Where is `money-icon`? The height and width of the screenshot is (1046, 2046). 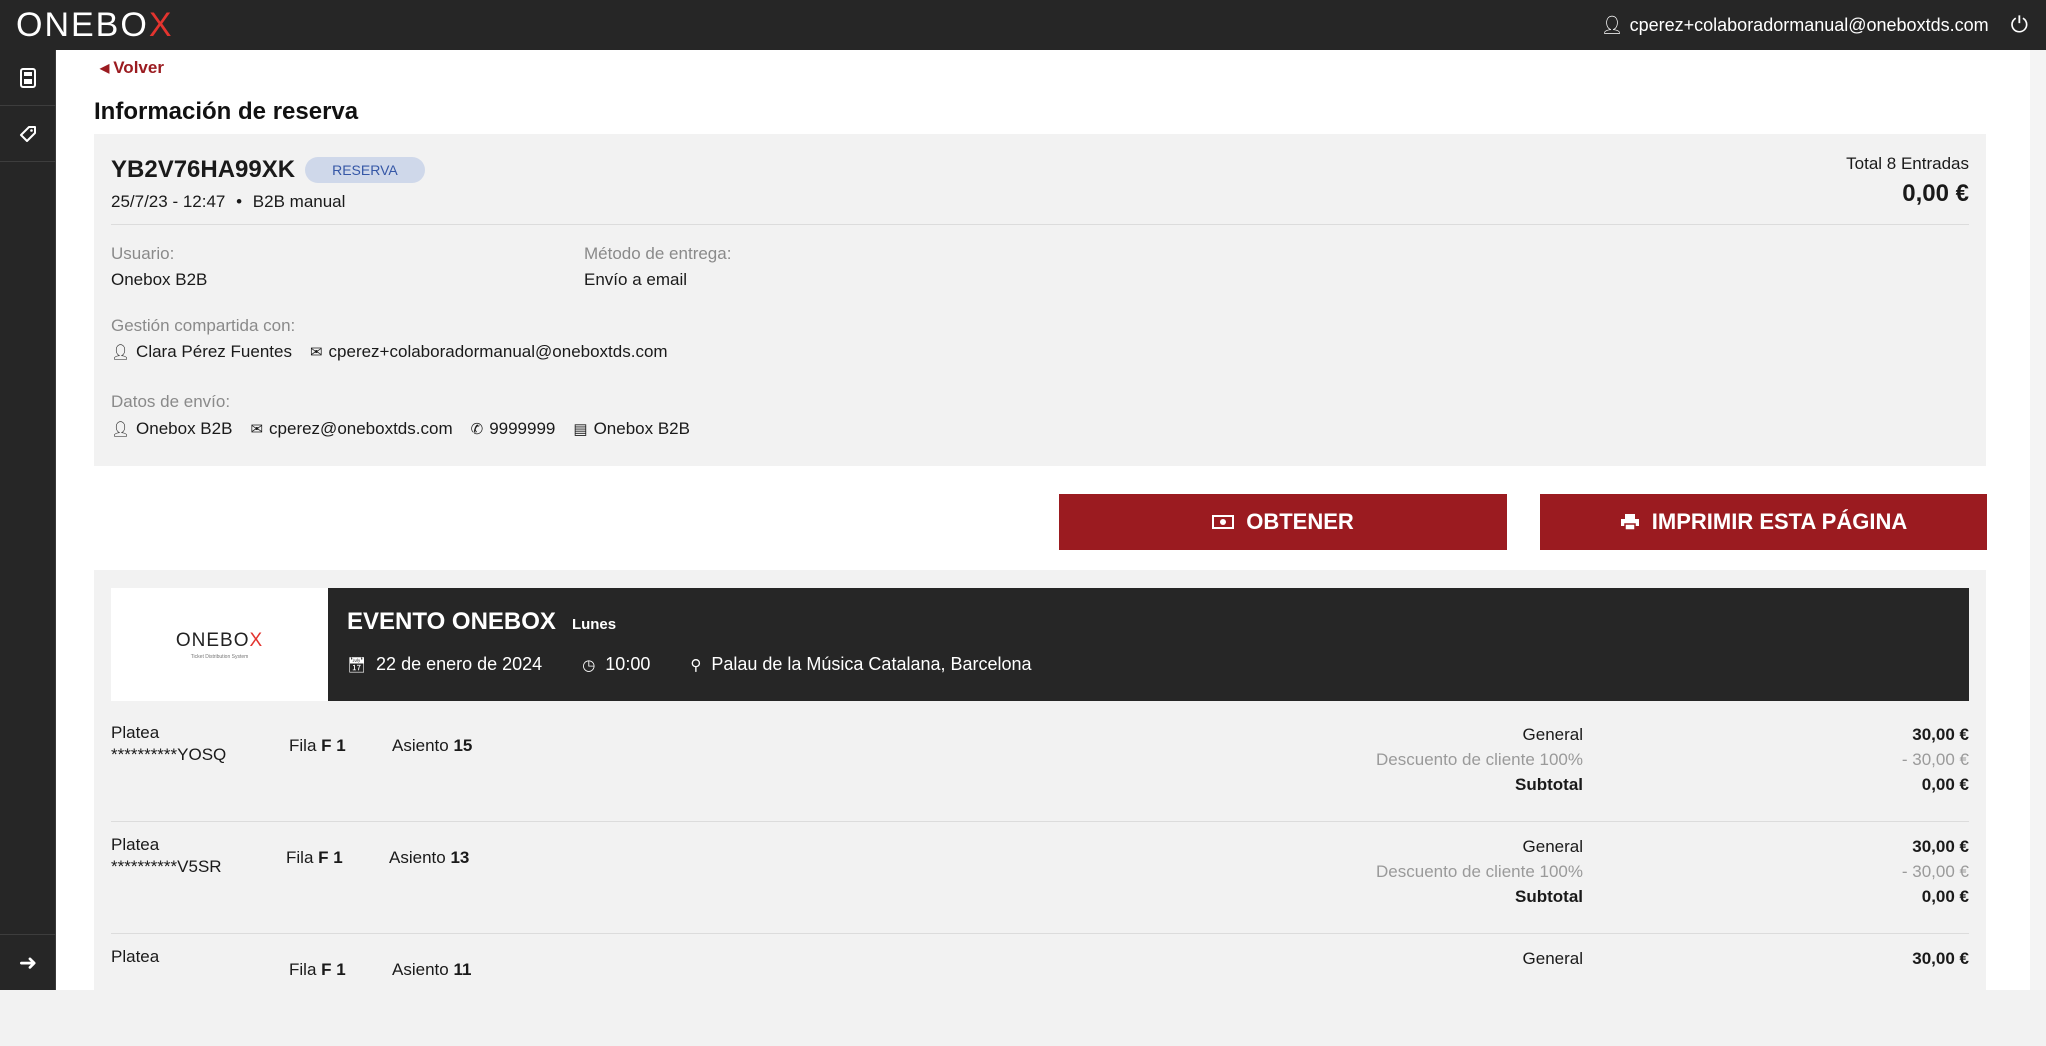 money-icon is located at coordinates (1223, 522).